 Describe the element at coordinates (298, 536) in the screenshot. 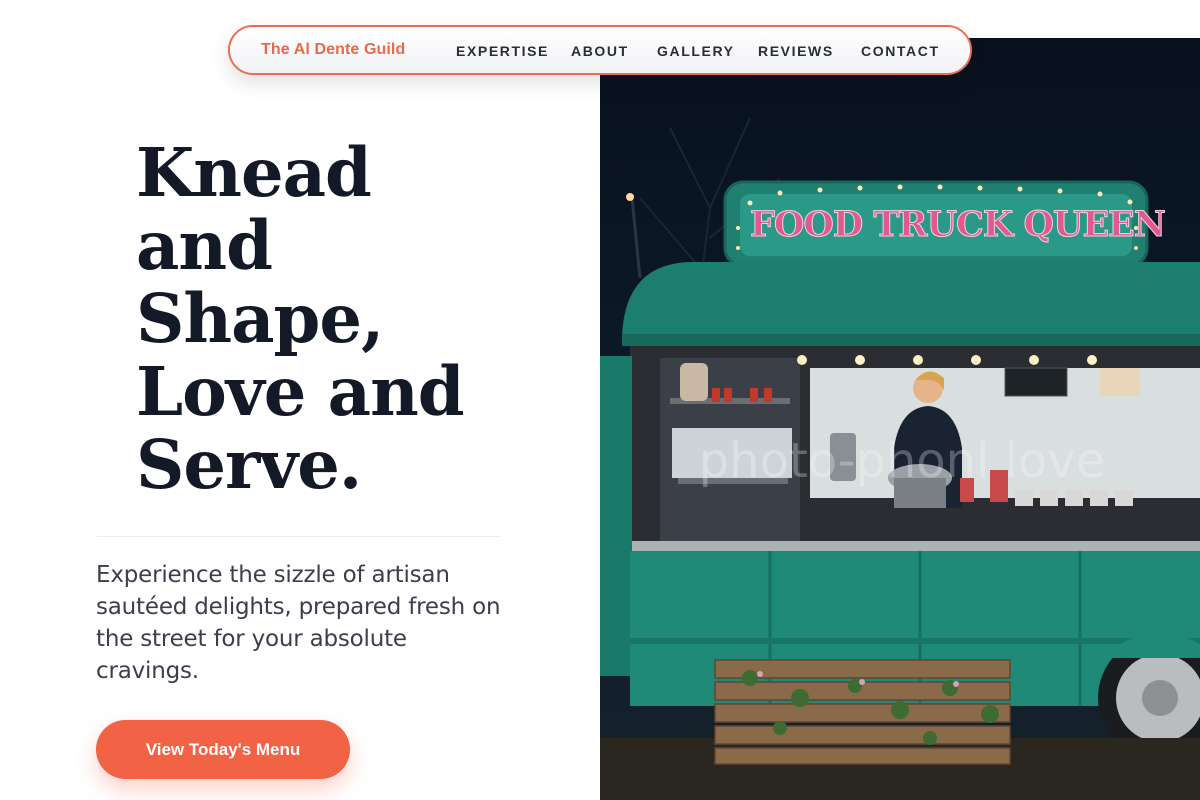

I see `hero-divider` at that location.